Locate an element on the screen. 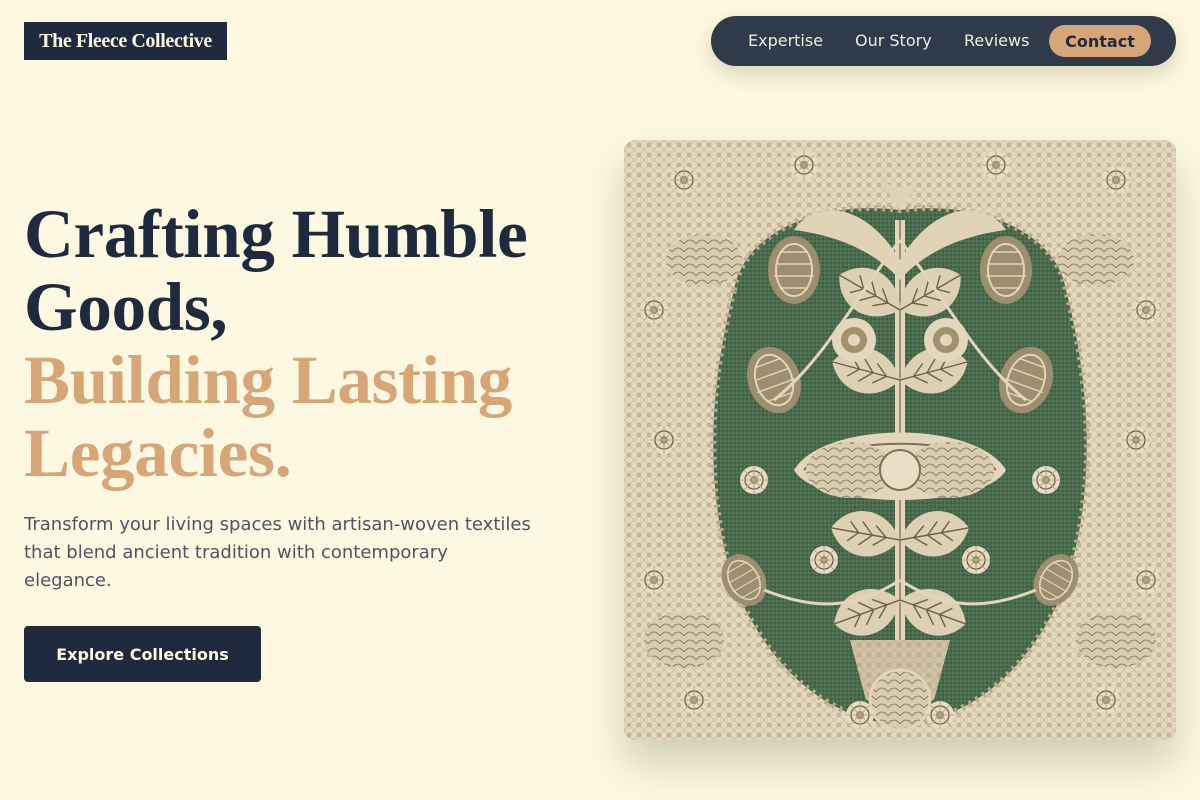  contact-button: Contact is located at coordinates (1100, 41).